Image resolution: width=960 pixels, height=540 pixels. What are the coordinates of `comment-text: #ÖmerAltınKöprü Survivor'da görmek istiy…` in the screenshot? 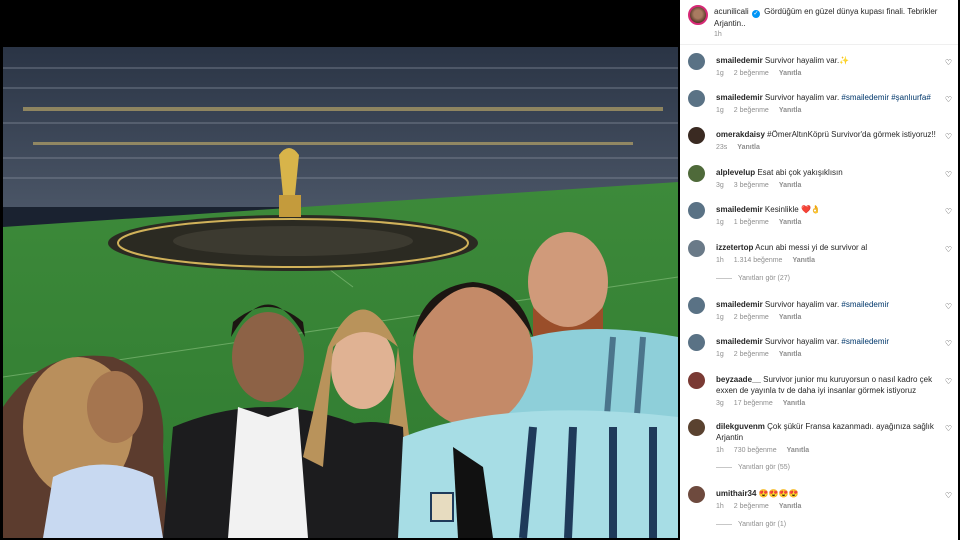 It's located at (850, 134).